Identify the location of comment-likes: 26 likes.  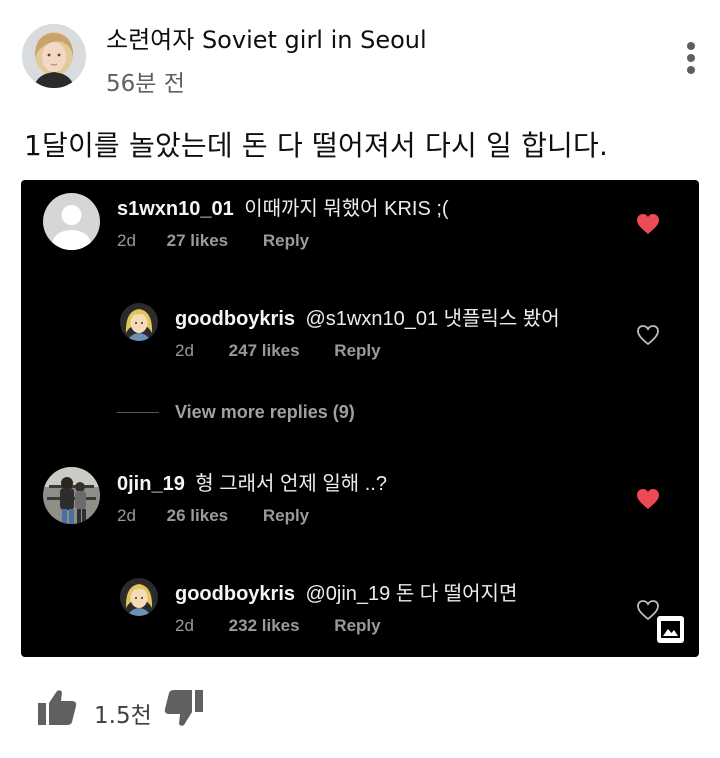
(197, 515).